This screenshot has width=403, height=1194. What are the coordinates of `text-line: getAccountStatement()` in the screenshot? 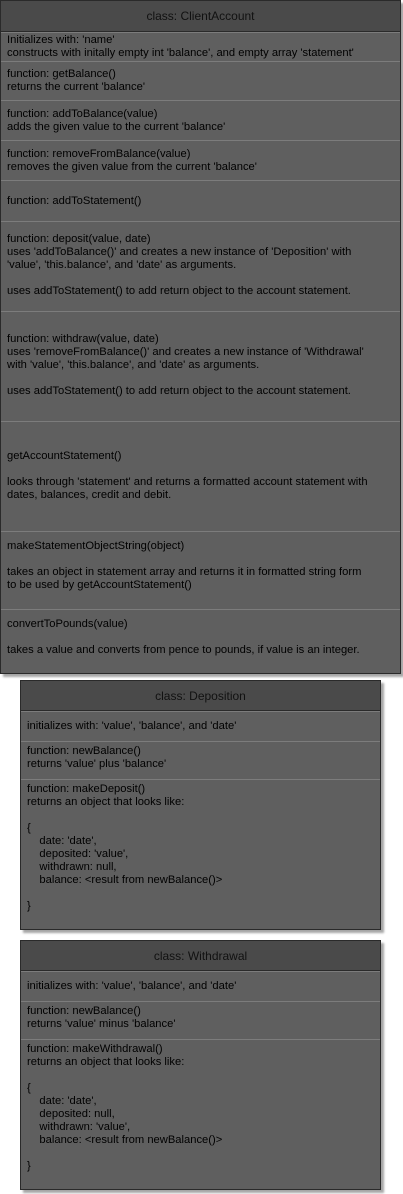 It's located at (64, 456).